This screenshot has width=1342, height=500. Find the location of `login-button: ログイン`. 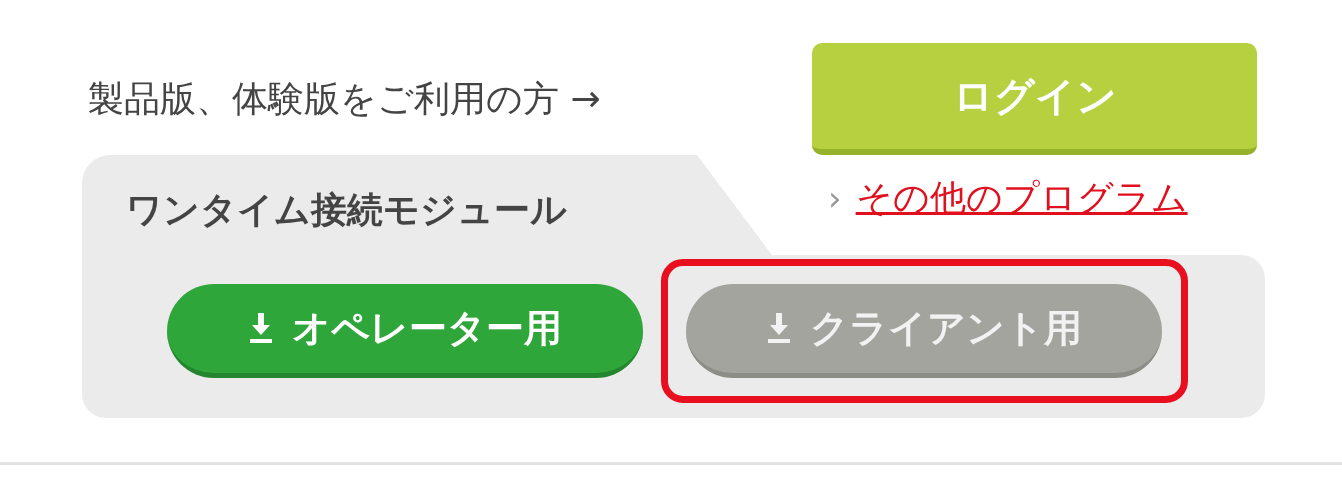

login-button: ログイン is located at coordinates (1034, 99).